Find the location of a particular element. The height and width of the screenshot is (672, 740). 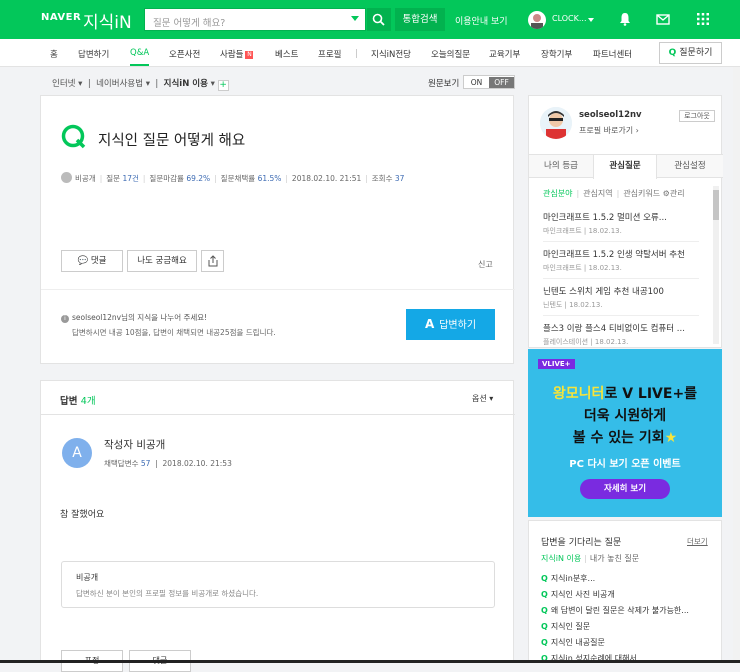

adopt-label: 질문채택률 is located at coordinates (238, 178).